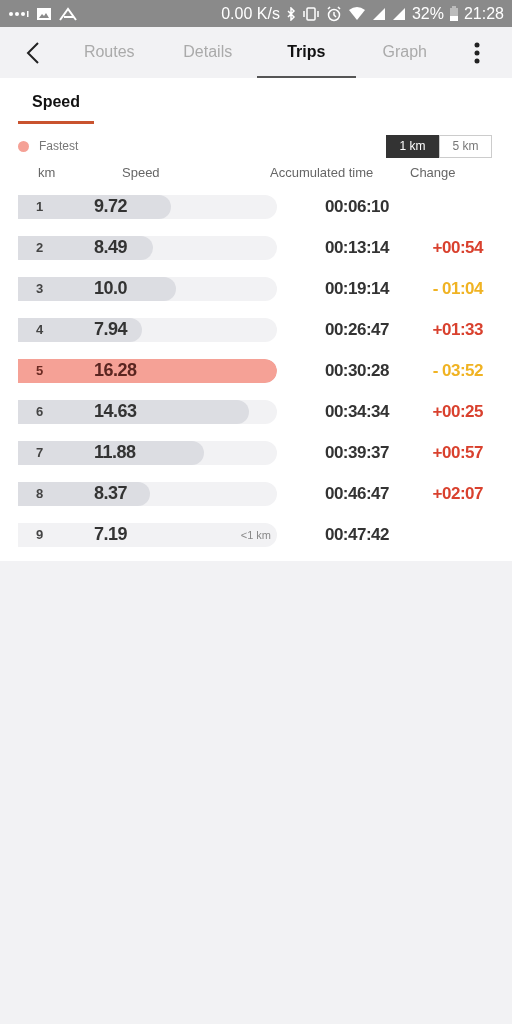  I want to click on accumulated-time: 00:30:28, so click(356, 370).